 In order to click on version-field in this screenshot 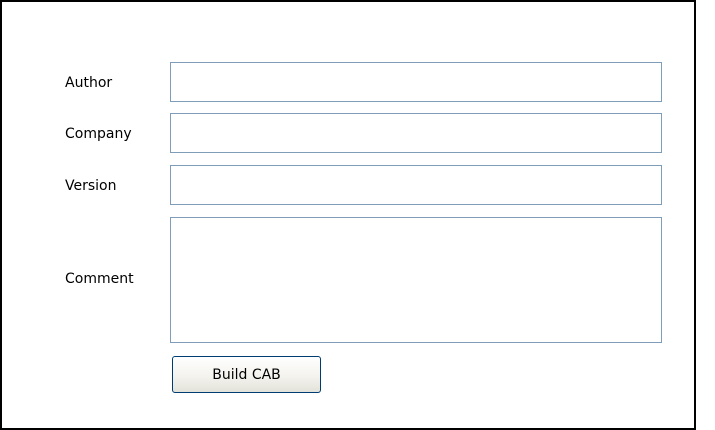, I will do `click(416, 185)`.